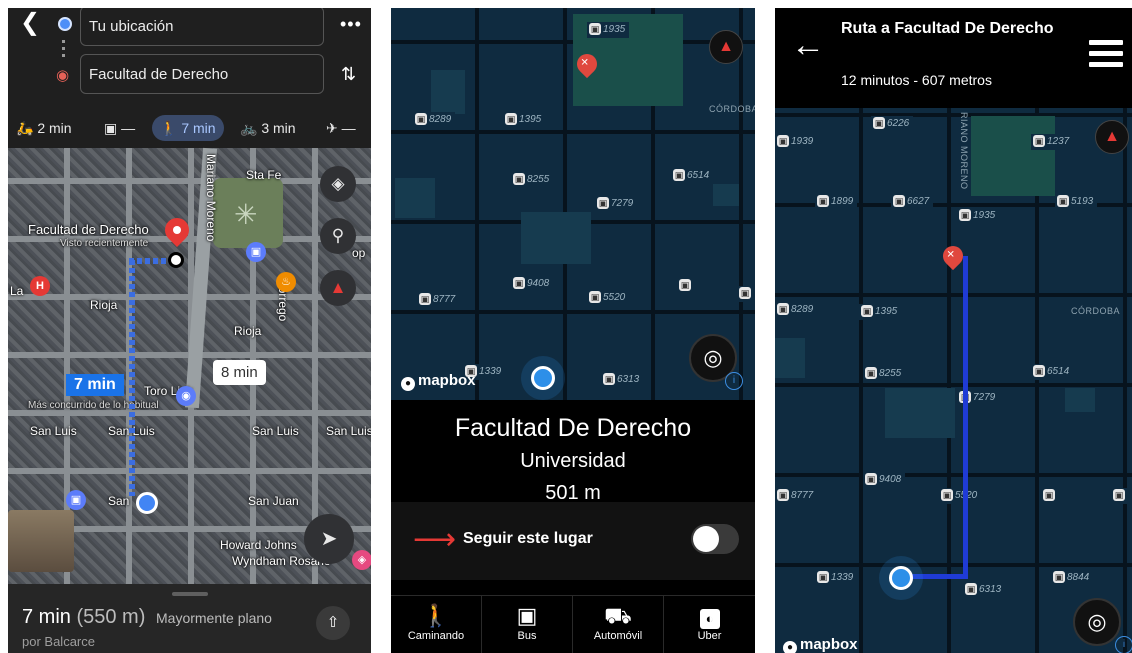 Image resolution: width=1132 pixels, height=653 pixels. What do you see at coordinates (348, 74) in the screenshot?
I see `swap-icon: ⇅` at bounding box center [348, 74].